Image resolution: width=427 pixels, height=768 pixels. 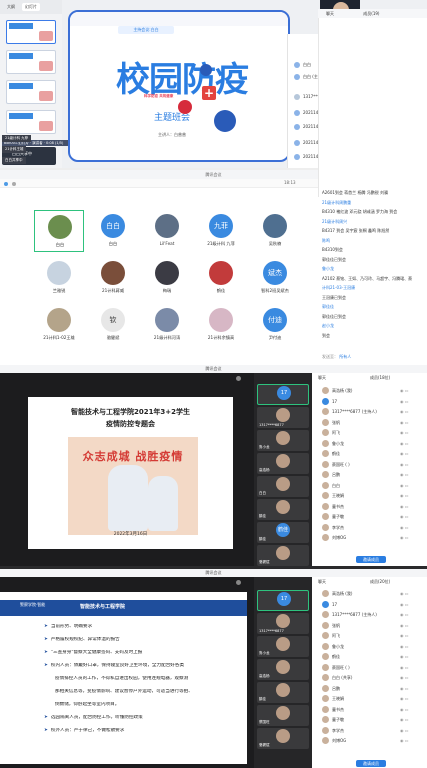 I want to click on participant-tile: 白白, so click(x=59, y=231).